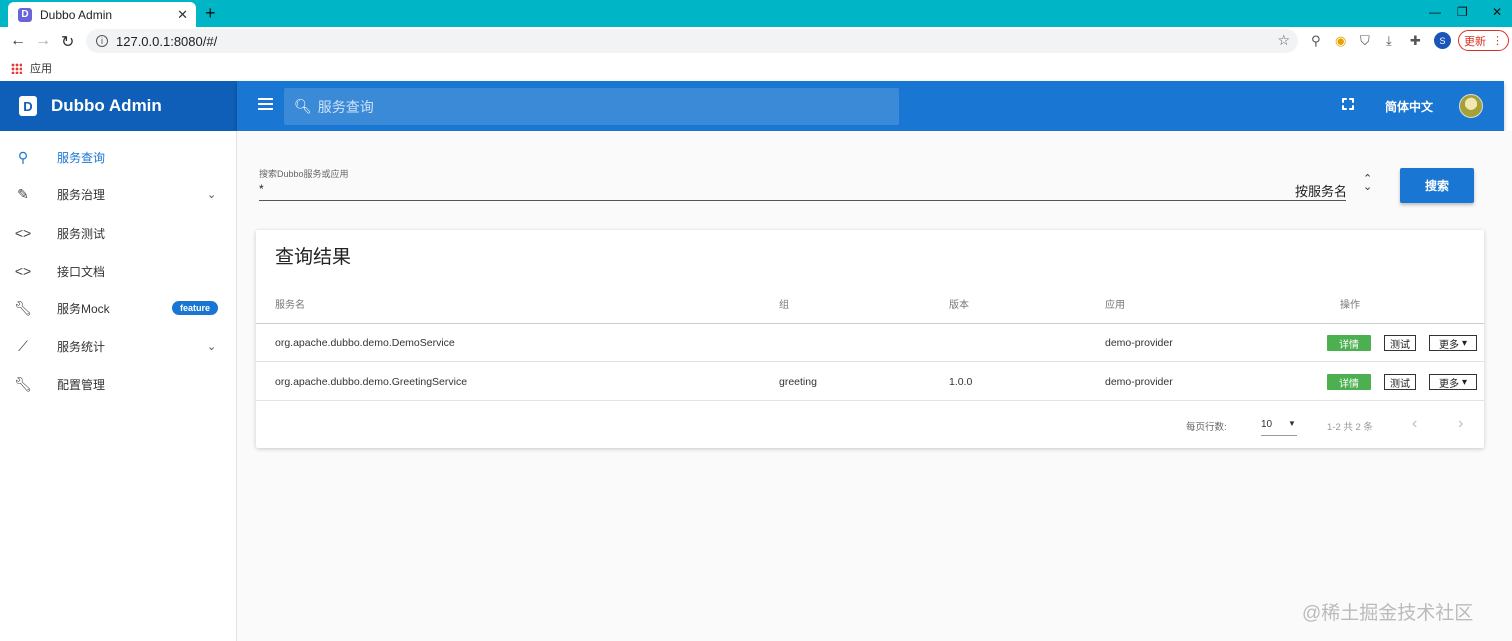 This screenshot has width=1512, height=641. Describe the element at coordinates (67, 42) in the screenshot. I see `reload-icon: ↻` at that location.